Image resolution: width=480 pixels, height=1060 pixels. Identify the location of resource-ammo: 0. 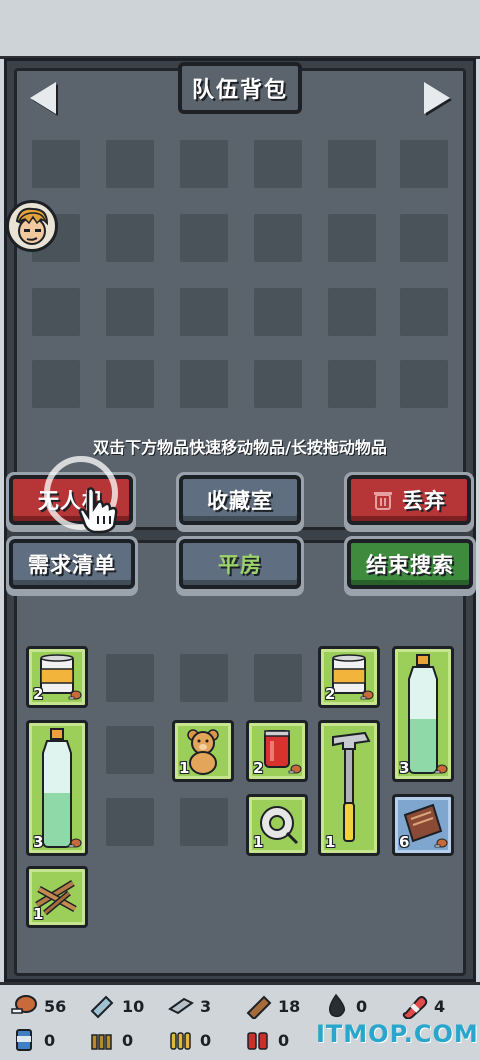
(188, 1040).